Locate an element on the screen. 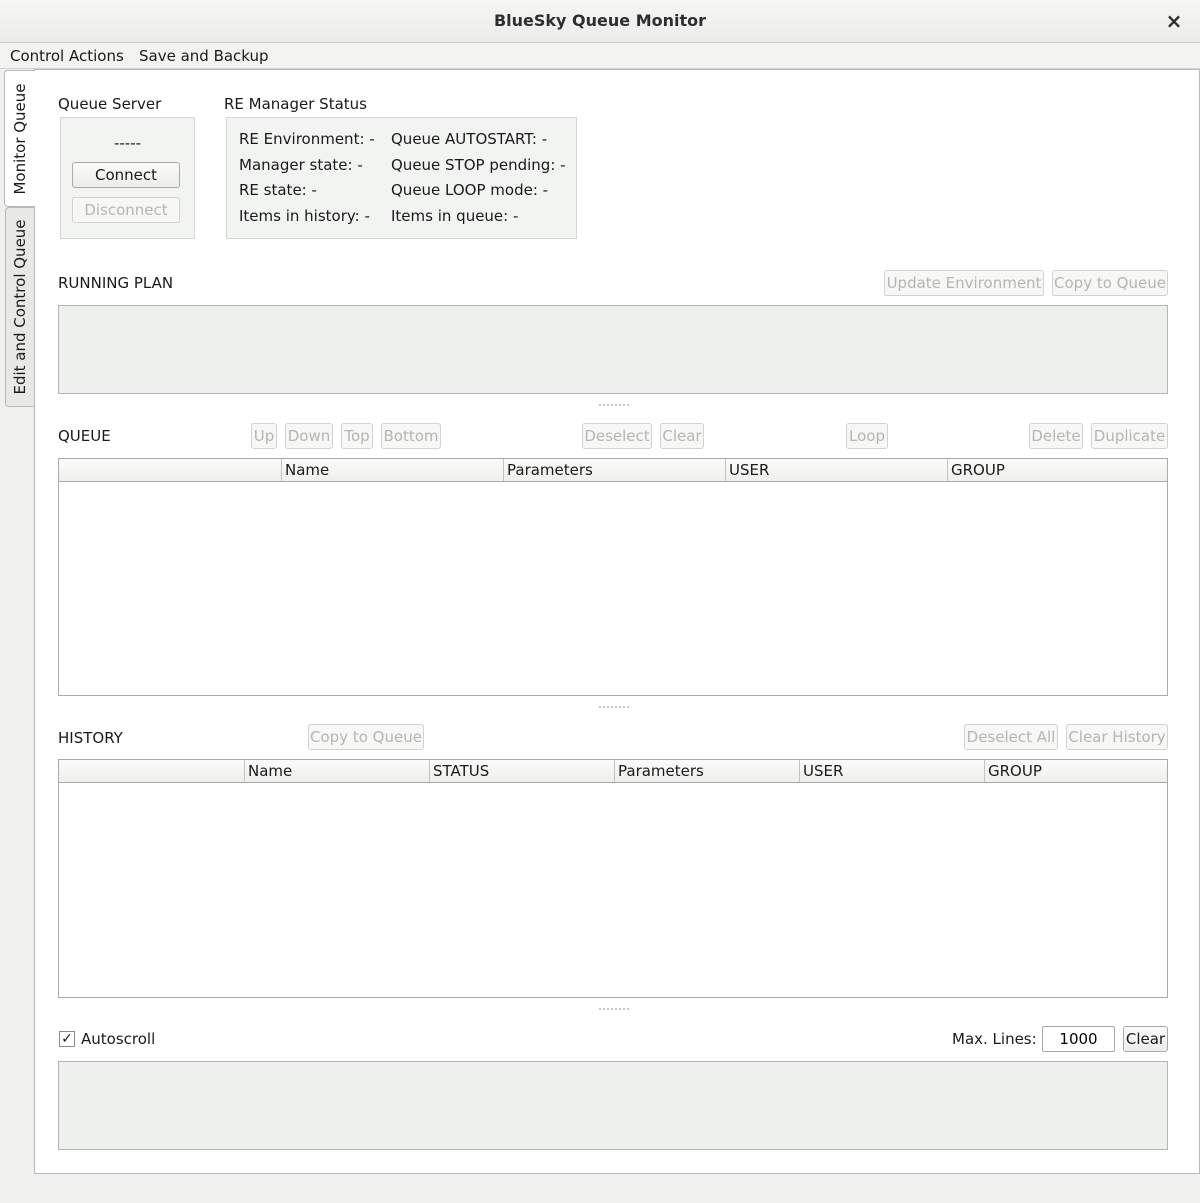 The height and width of the screenshot is (1203, 1200). tab-monitor-queue-label: Monitor Queue is located at coordinates (20, 138).